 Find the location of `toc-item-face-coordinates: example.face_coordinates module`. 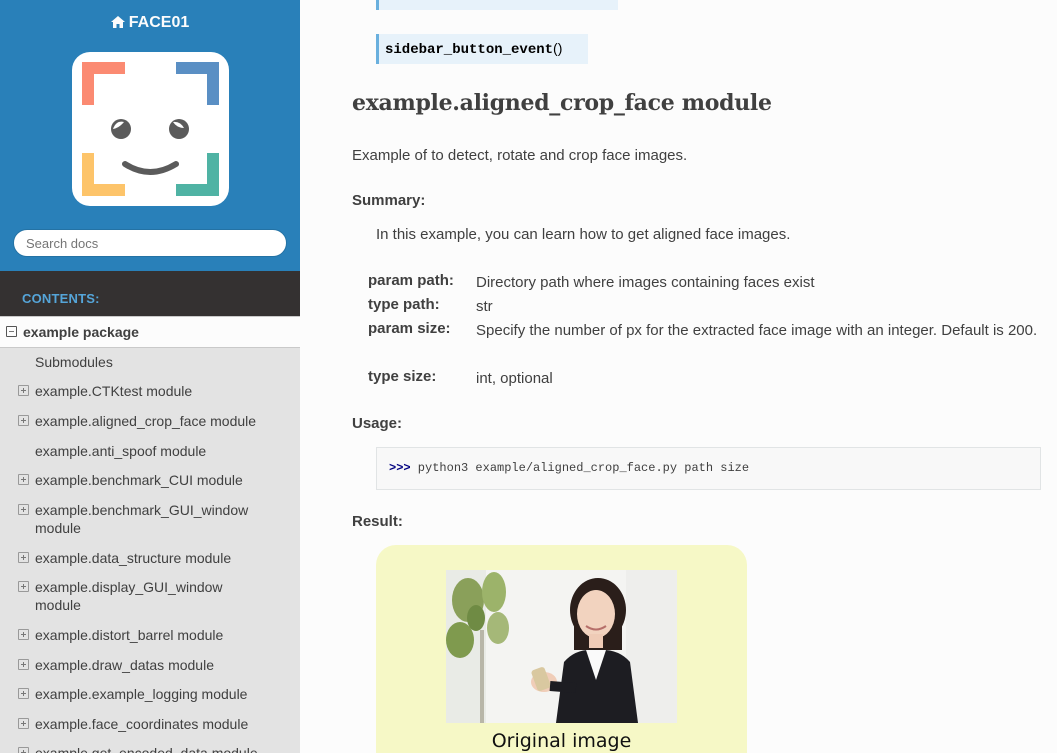

toc-item-face-coordinates: example.face_coordinates module is located at coordinates (146, 724).